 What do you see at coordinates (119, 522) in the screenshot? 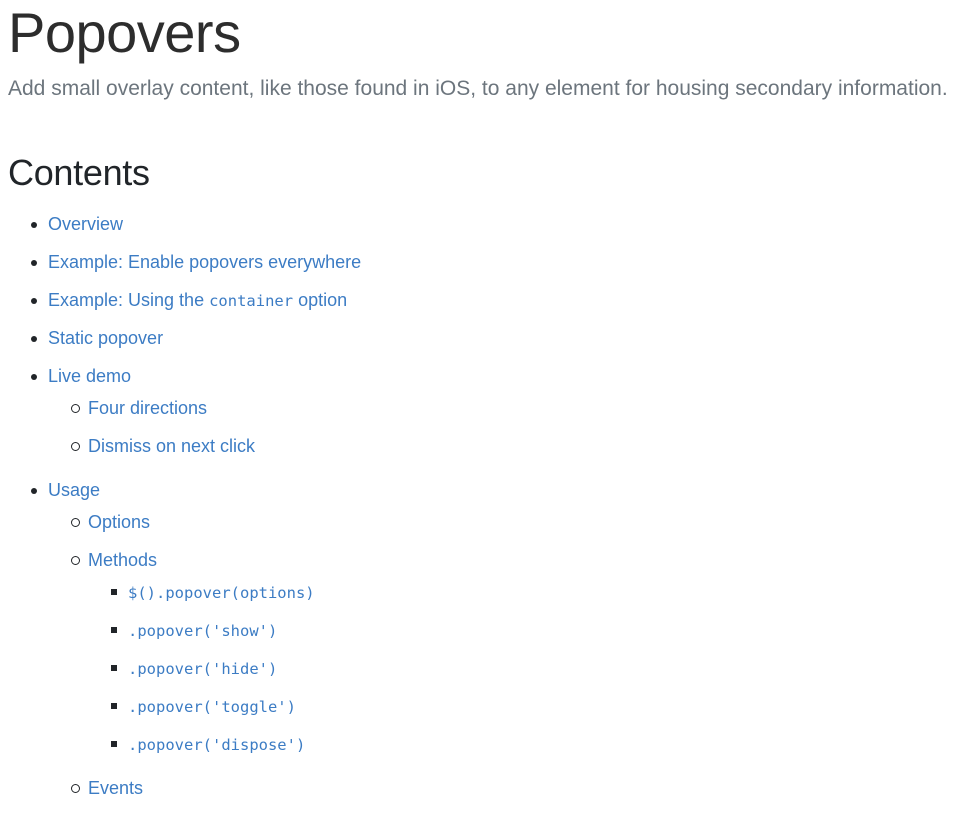
I see `toc-link-options: Options` at bounding box center [119, 522].